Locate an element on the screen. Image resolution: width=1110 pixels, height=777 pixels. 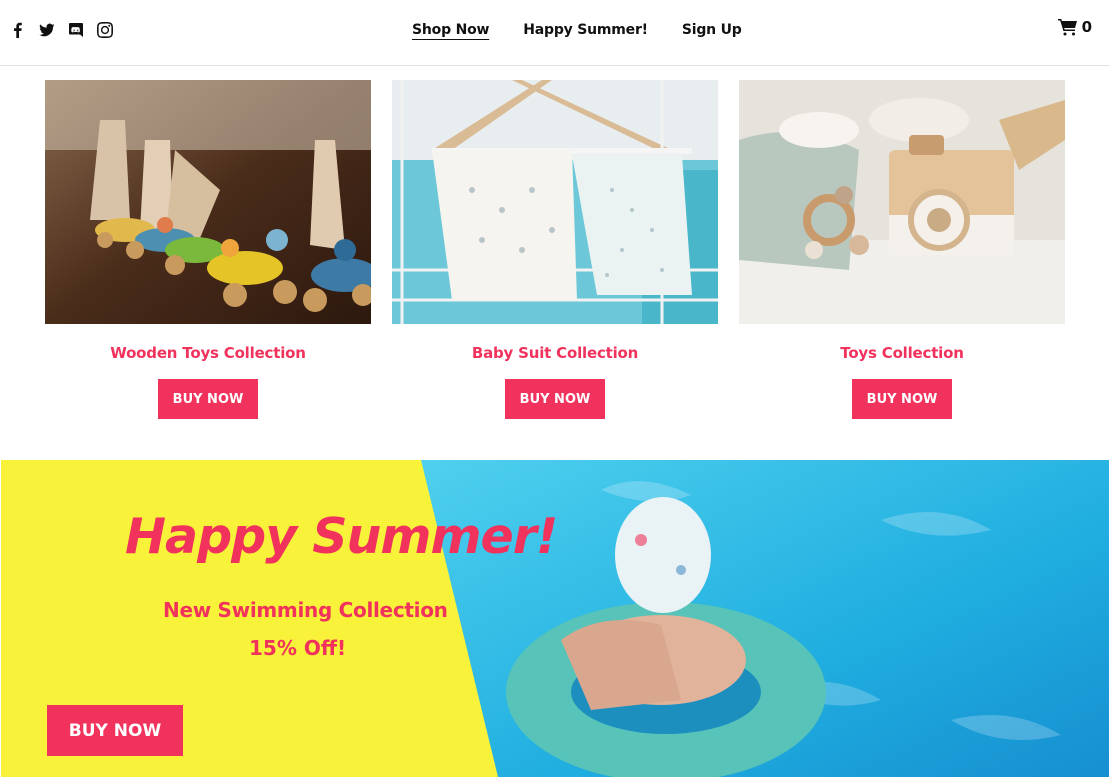
nav-sign-up: Sign Up is located at coordinates (712, 30).